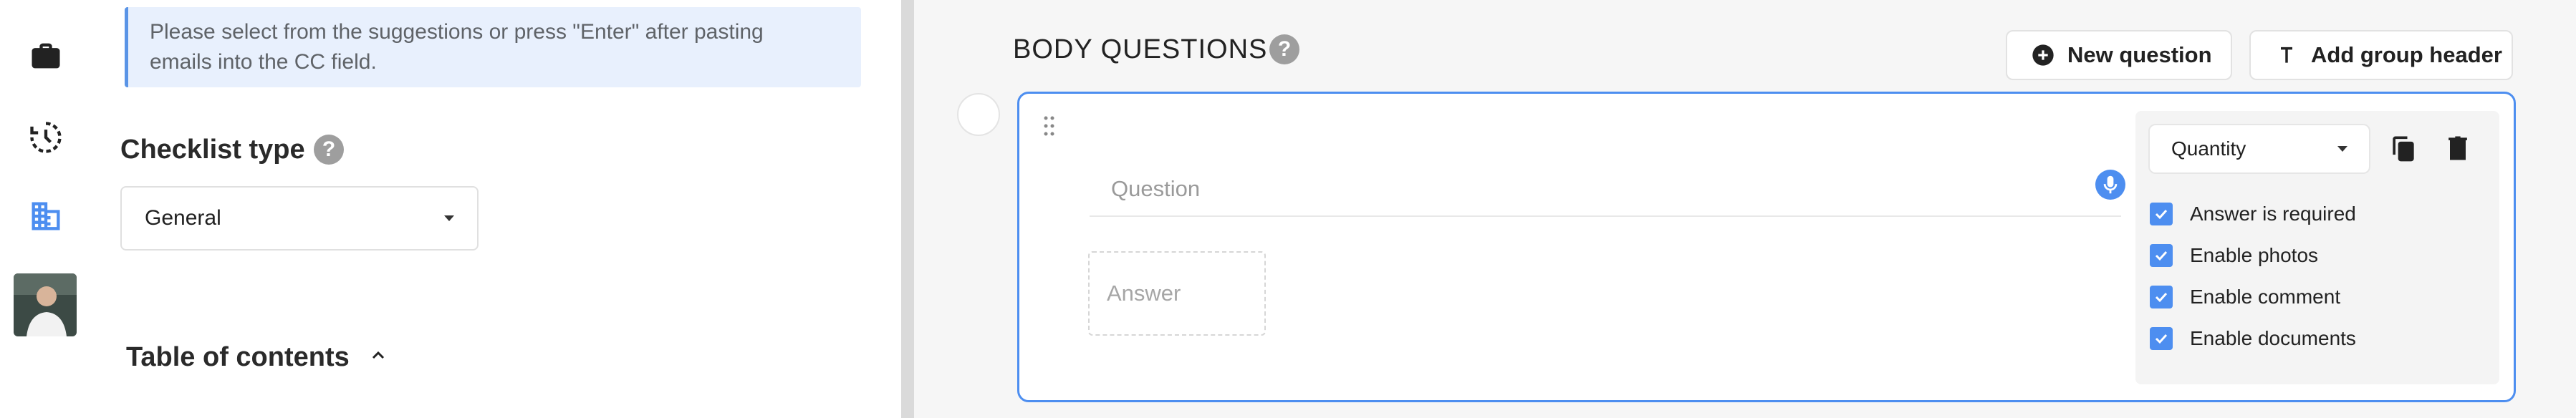  I want to click on body-questions-title: BODY QUESTIONS, so click(1140, 49).